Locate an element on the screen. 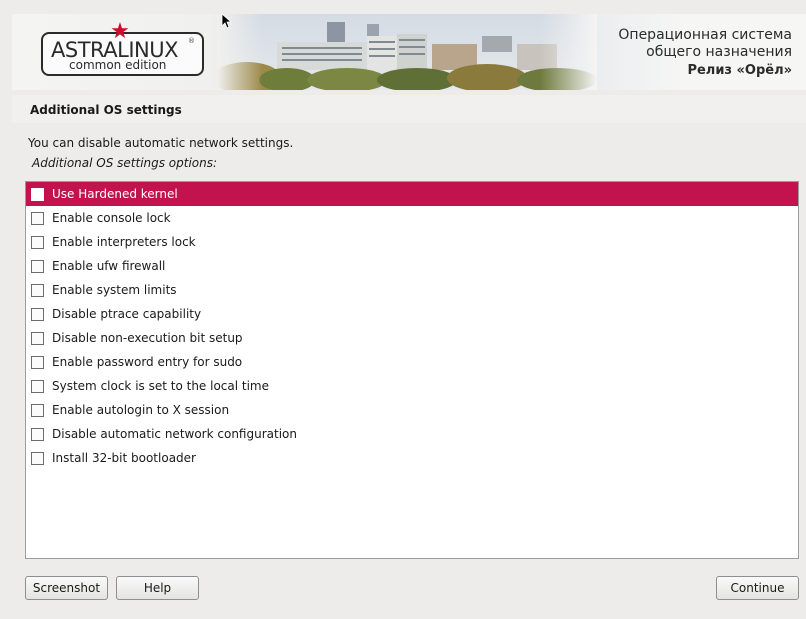 The height and width of the screenshot is (619, 806). option-disable-non-execution-bit: Disable non-execution bit setup is located at coordinates (412, 338).